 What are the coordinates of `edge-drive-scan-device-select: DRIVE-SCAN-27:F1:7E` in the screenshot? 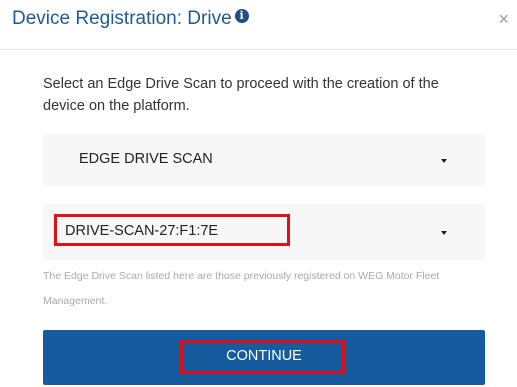 It's located at (264, 232).